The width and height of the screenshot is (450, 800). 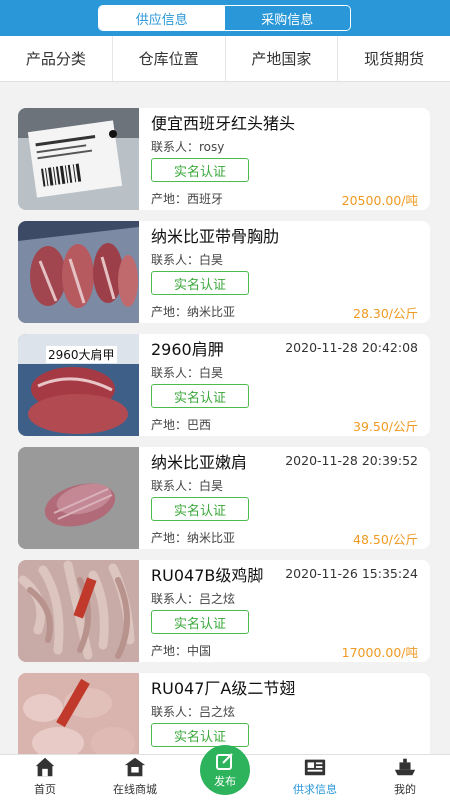 I want to click on thumbnail-label: 2960大肩甲, so click(x=81, y=354).